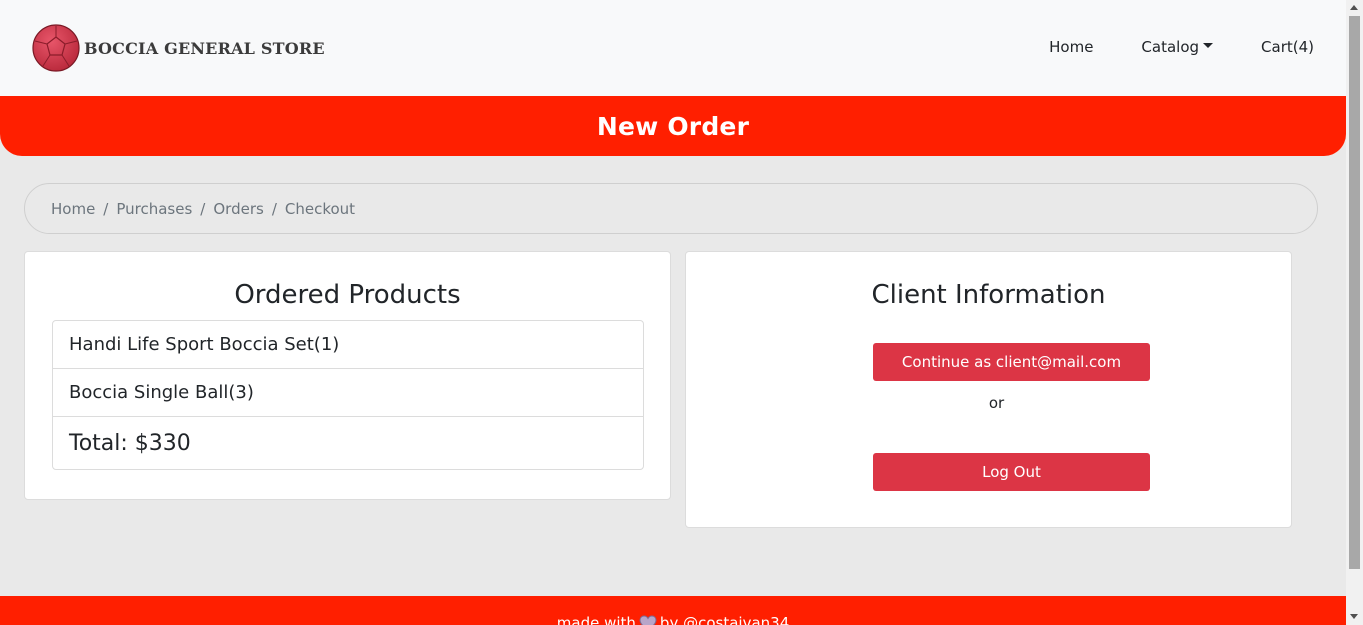 Image resolution: width=1363 pixels, height=625 pixels. I want to click on footer-credit: made with by @costaivan34, so click(673, 619).